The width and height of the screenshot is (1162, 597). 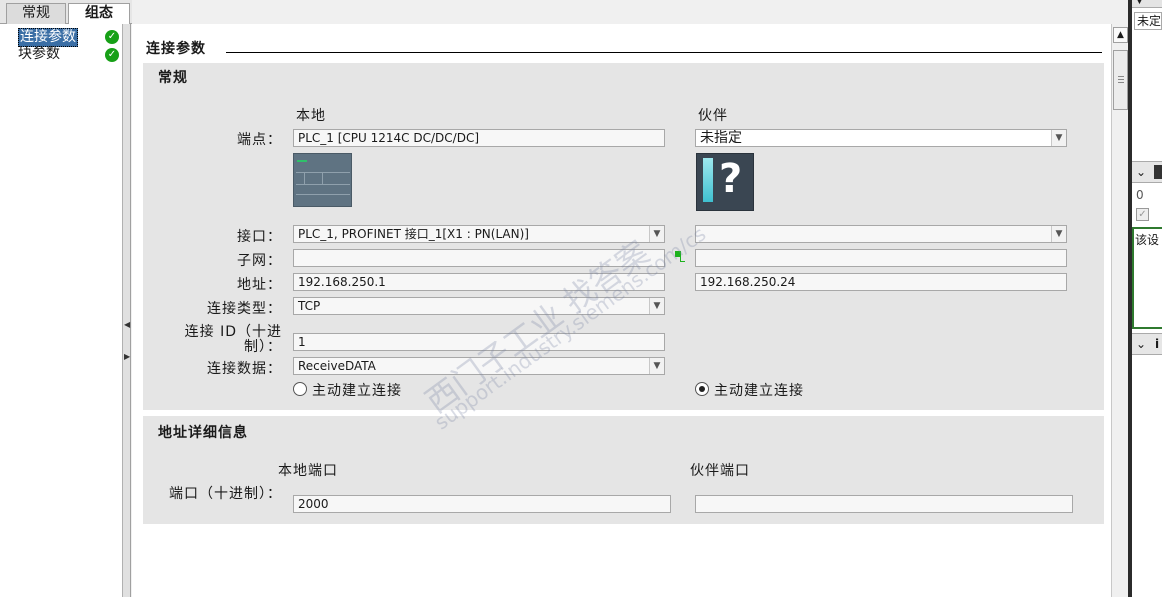 I want to click on interface-local-select: PLC_1, PROFINET 接口_1[X1 : PN(LAN)] ▼, so click(x=479, y=234).